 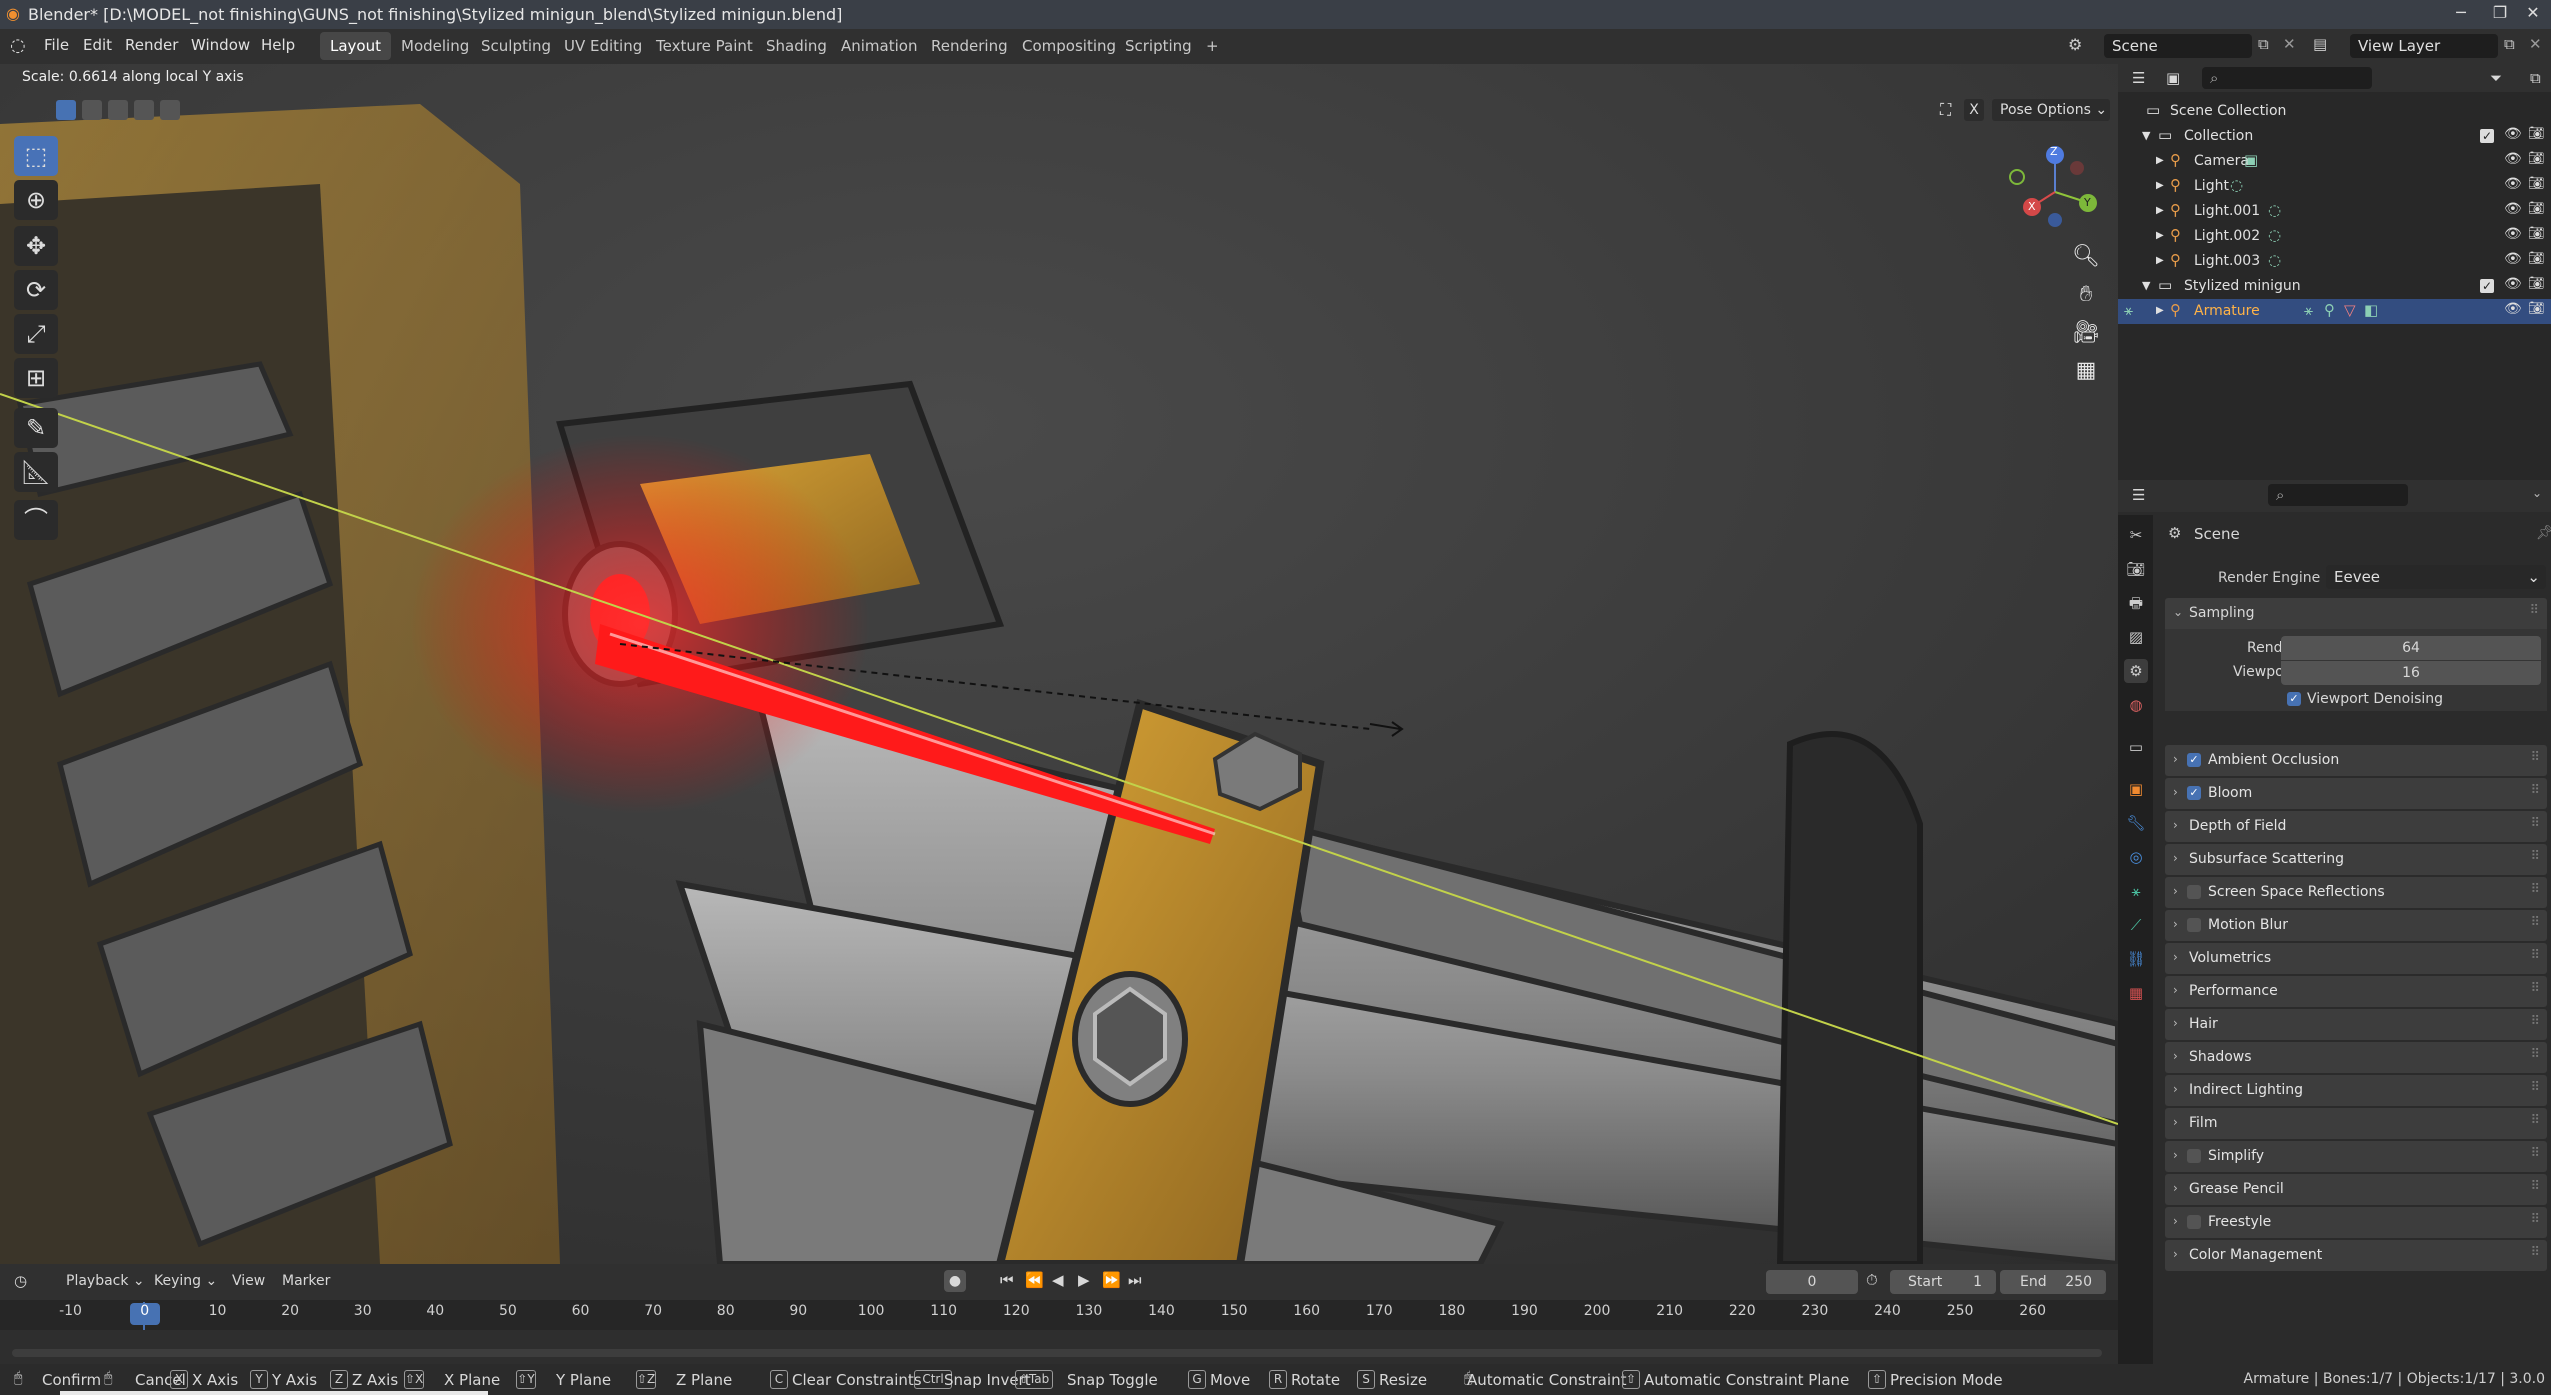 I want to click on physics-tab-icon: ◎, so click(x=2136, y=857).